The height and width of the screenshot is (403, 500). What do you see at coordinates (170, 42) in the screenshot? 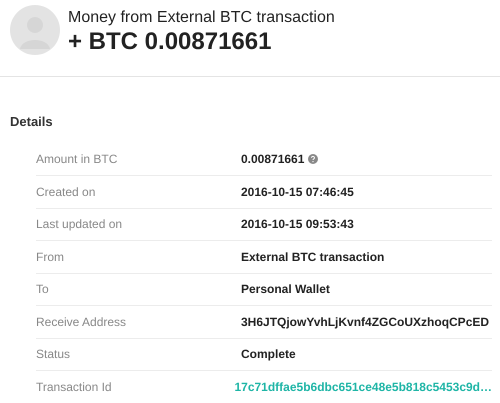
I see `transaction-amount: + BTC 0.00871661` at bounding box center [170, 42].